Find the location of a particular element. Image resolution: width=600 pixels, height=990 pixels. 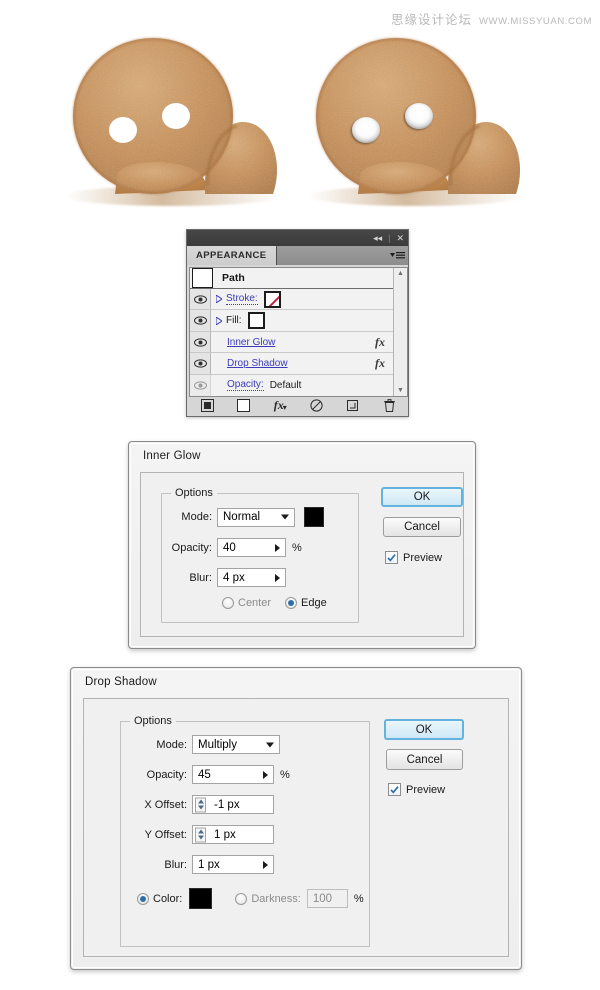

visibility-toggle-opacity is located at coordinates (200, 385).